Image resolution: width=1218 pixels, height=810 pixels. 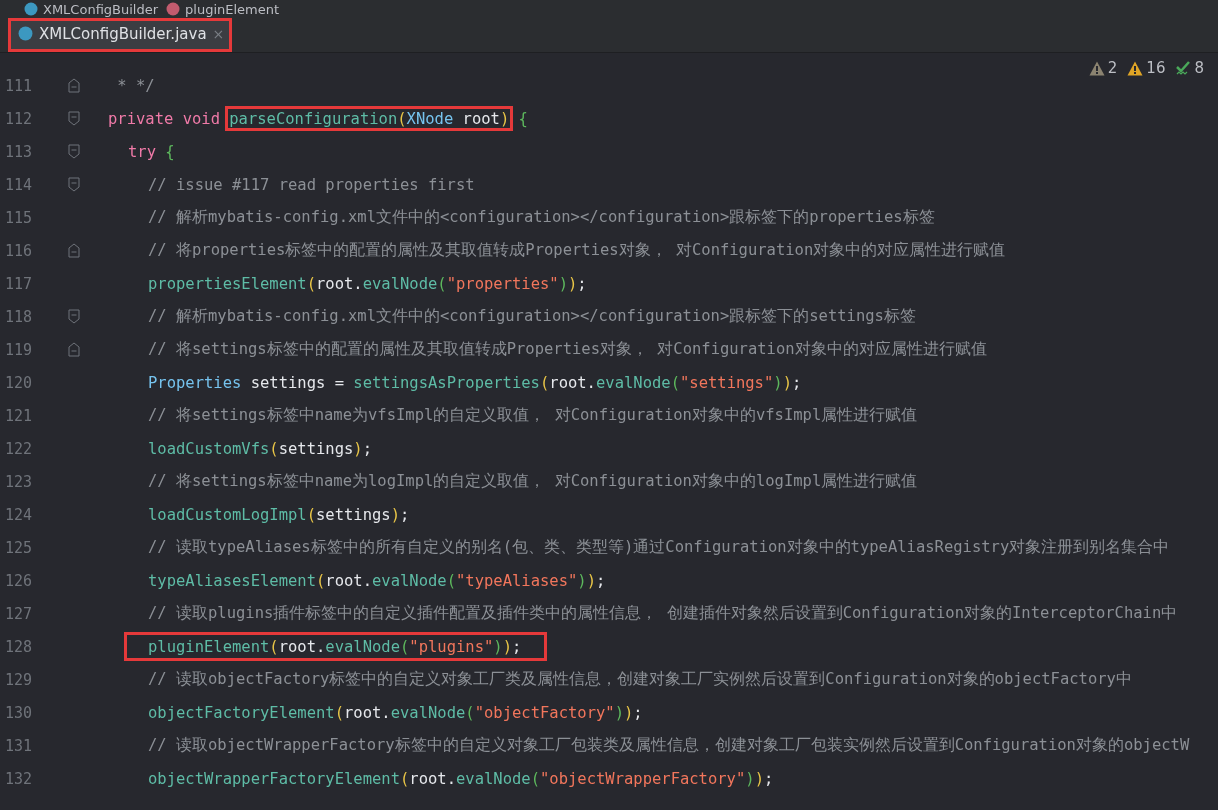 I want to click on code-line: // issue #117 read properties first, so click(x=311, y=185).